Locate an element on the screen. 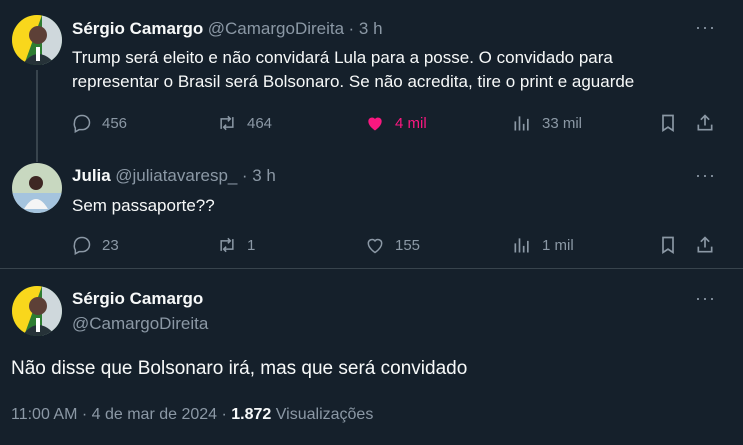  tweet1-retweet-button: 464 is located at coordinates (244, 123).